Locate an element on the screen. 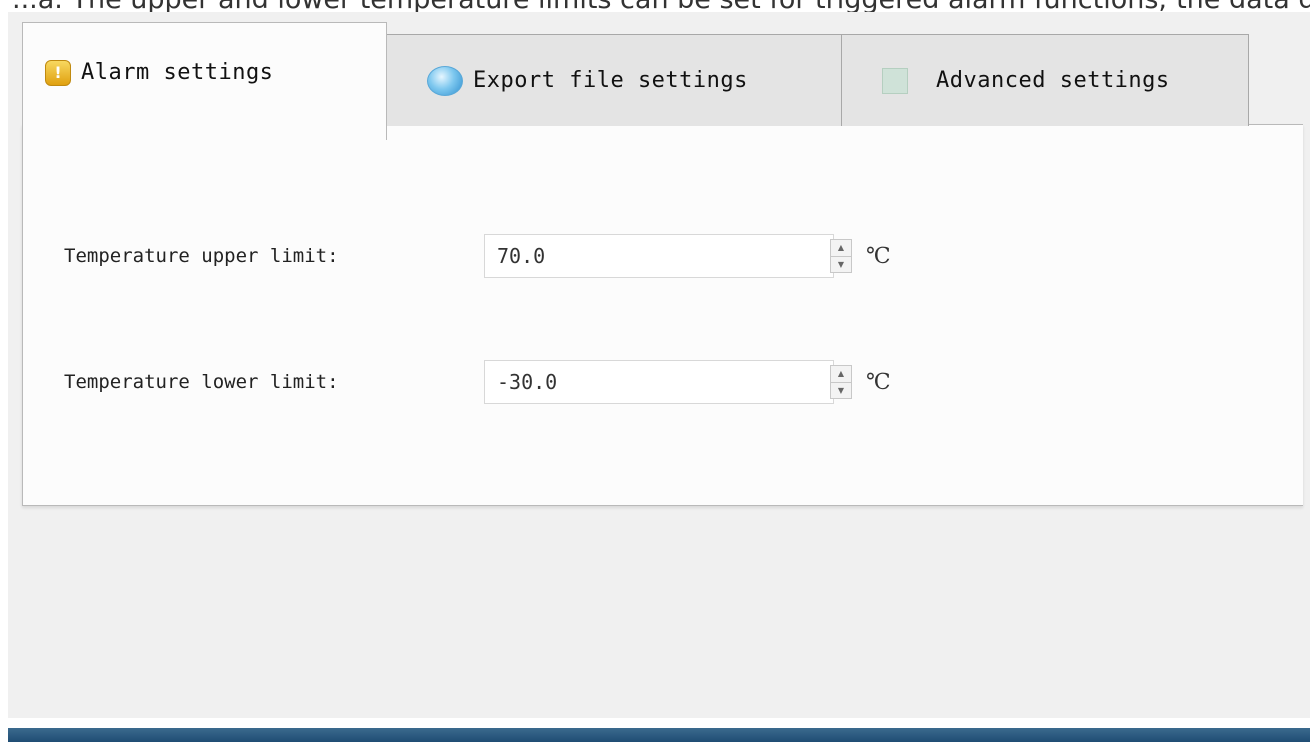  tab-label: Advanced settings is located at coordinates (1053, 80).